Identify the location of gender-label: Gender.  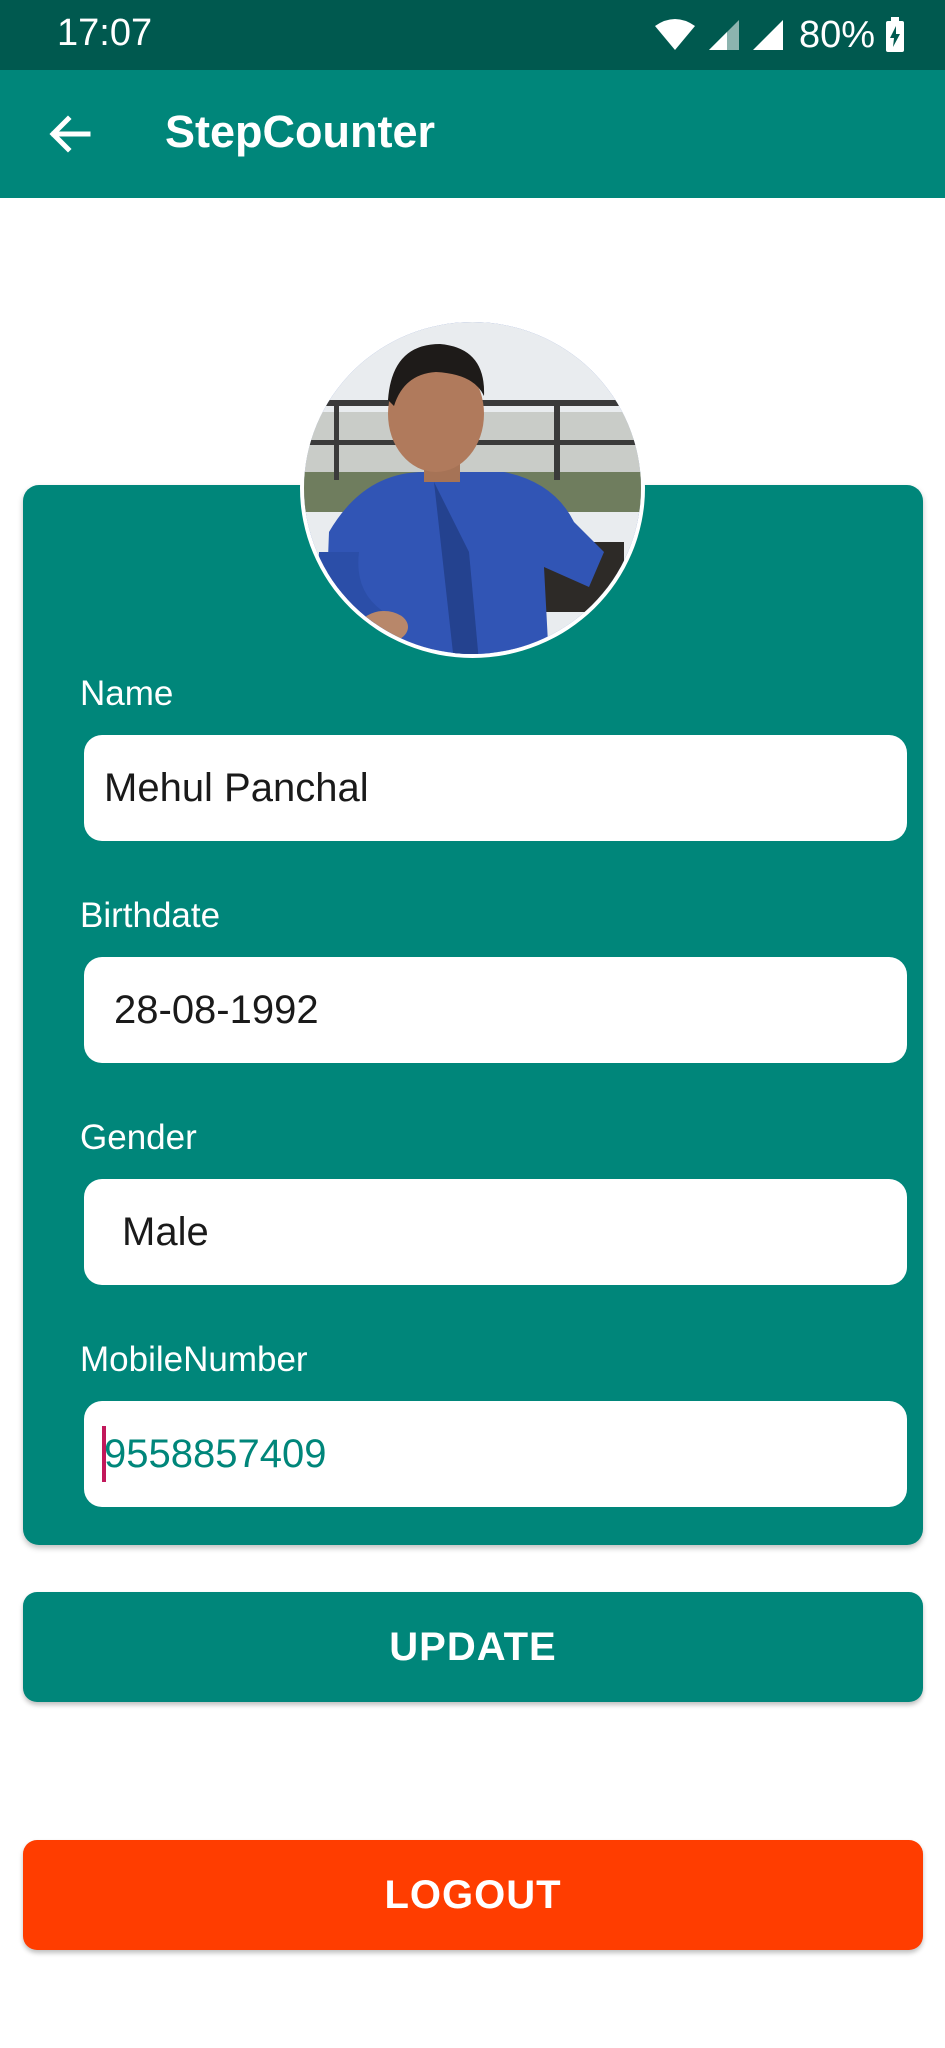
(138, 1137).